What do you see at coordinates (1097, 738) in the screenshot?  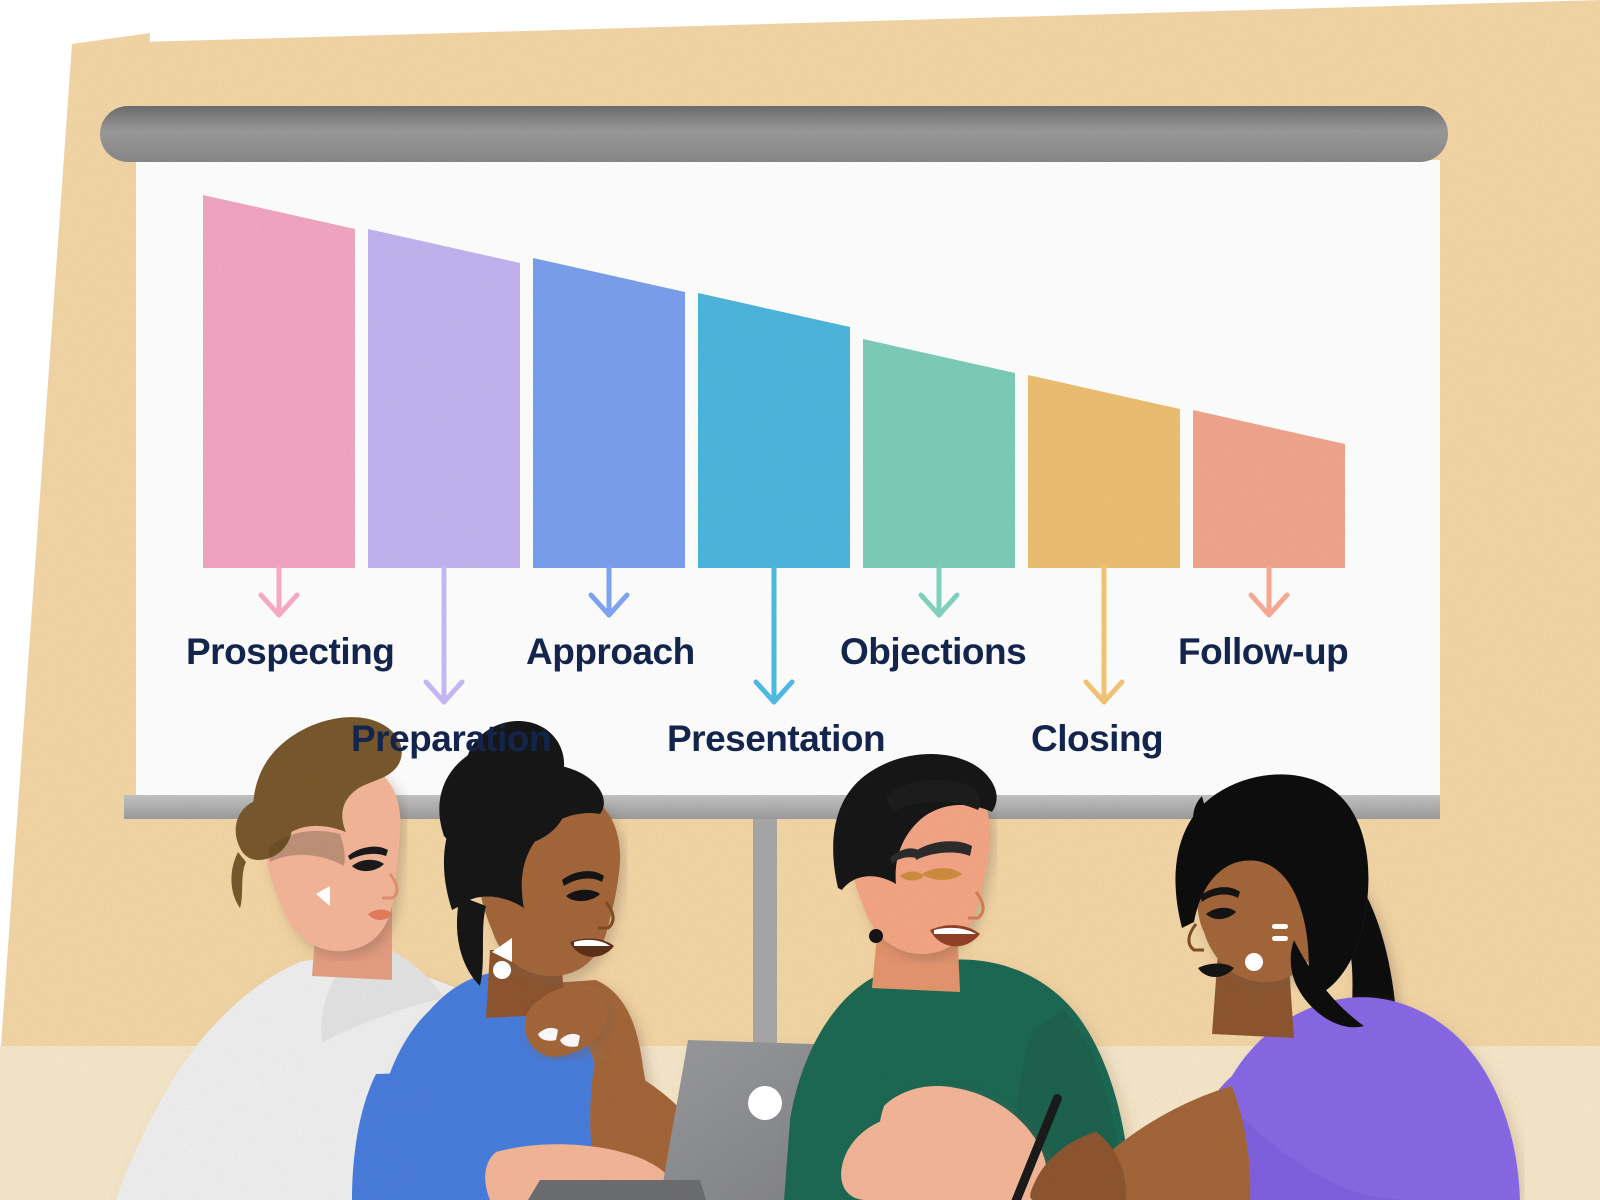 I see `stage-label-closing: Closing` at bounding box center [1097, 738].